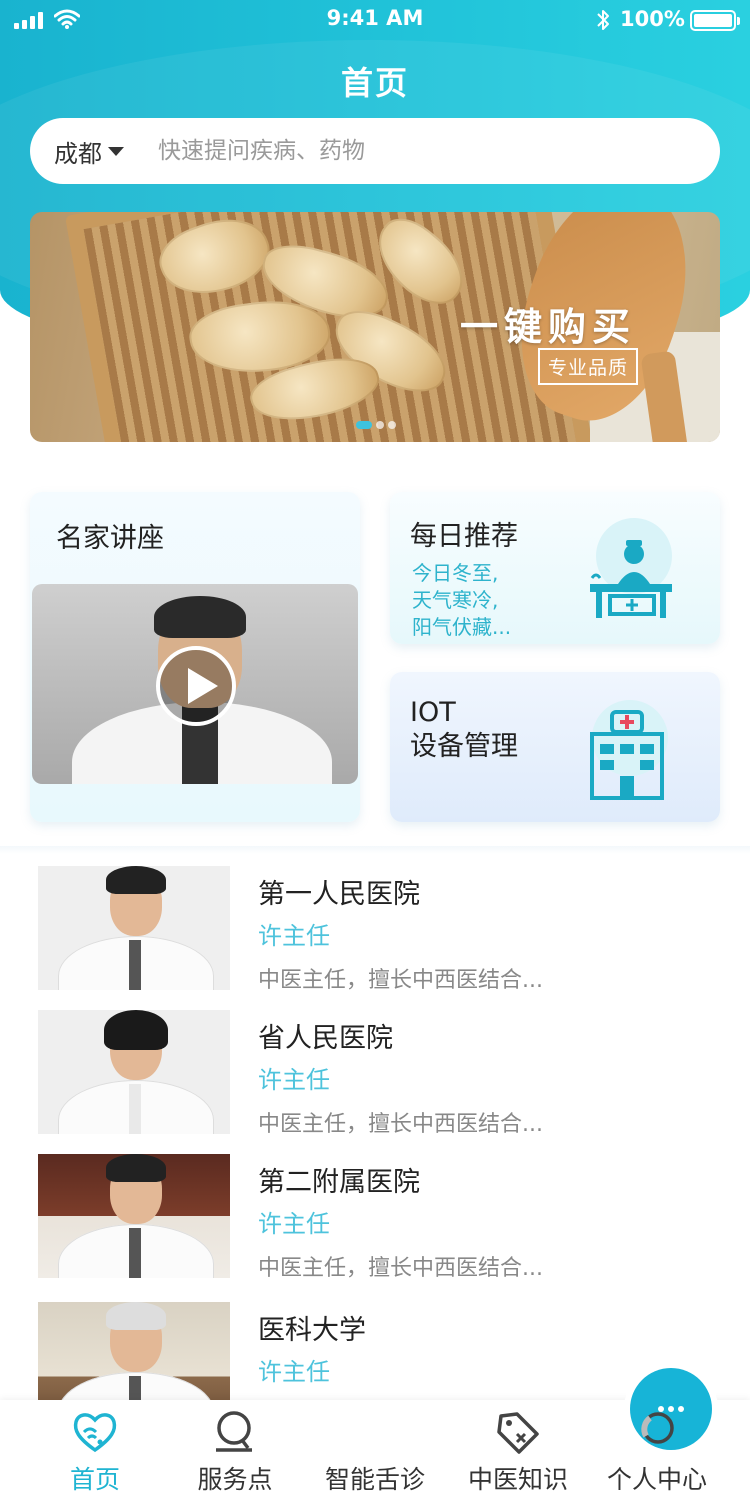 This screenshot has height=1500, width=750. Describe the element at coordinates (464, 536) in the screenshot. I see `daily-title: 每日推荐` at that location.